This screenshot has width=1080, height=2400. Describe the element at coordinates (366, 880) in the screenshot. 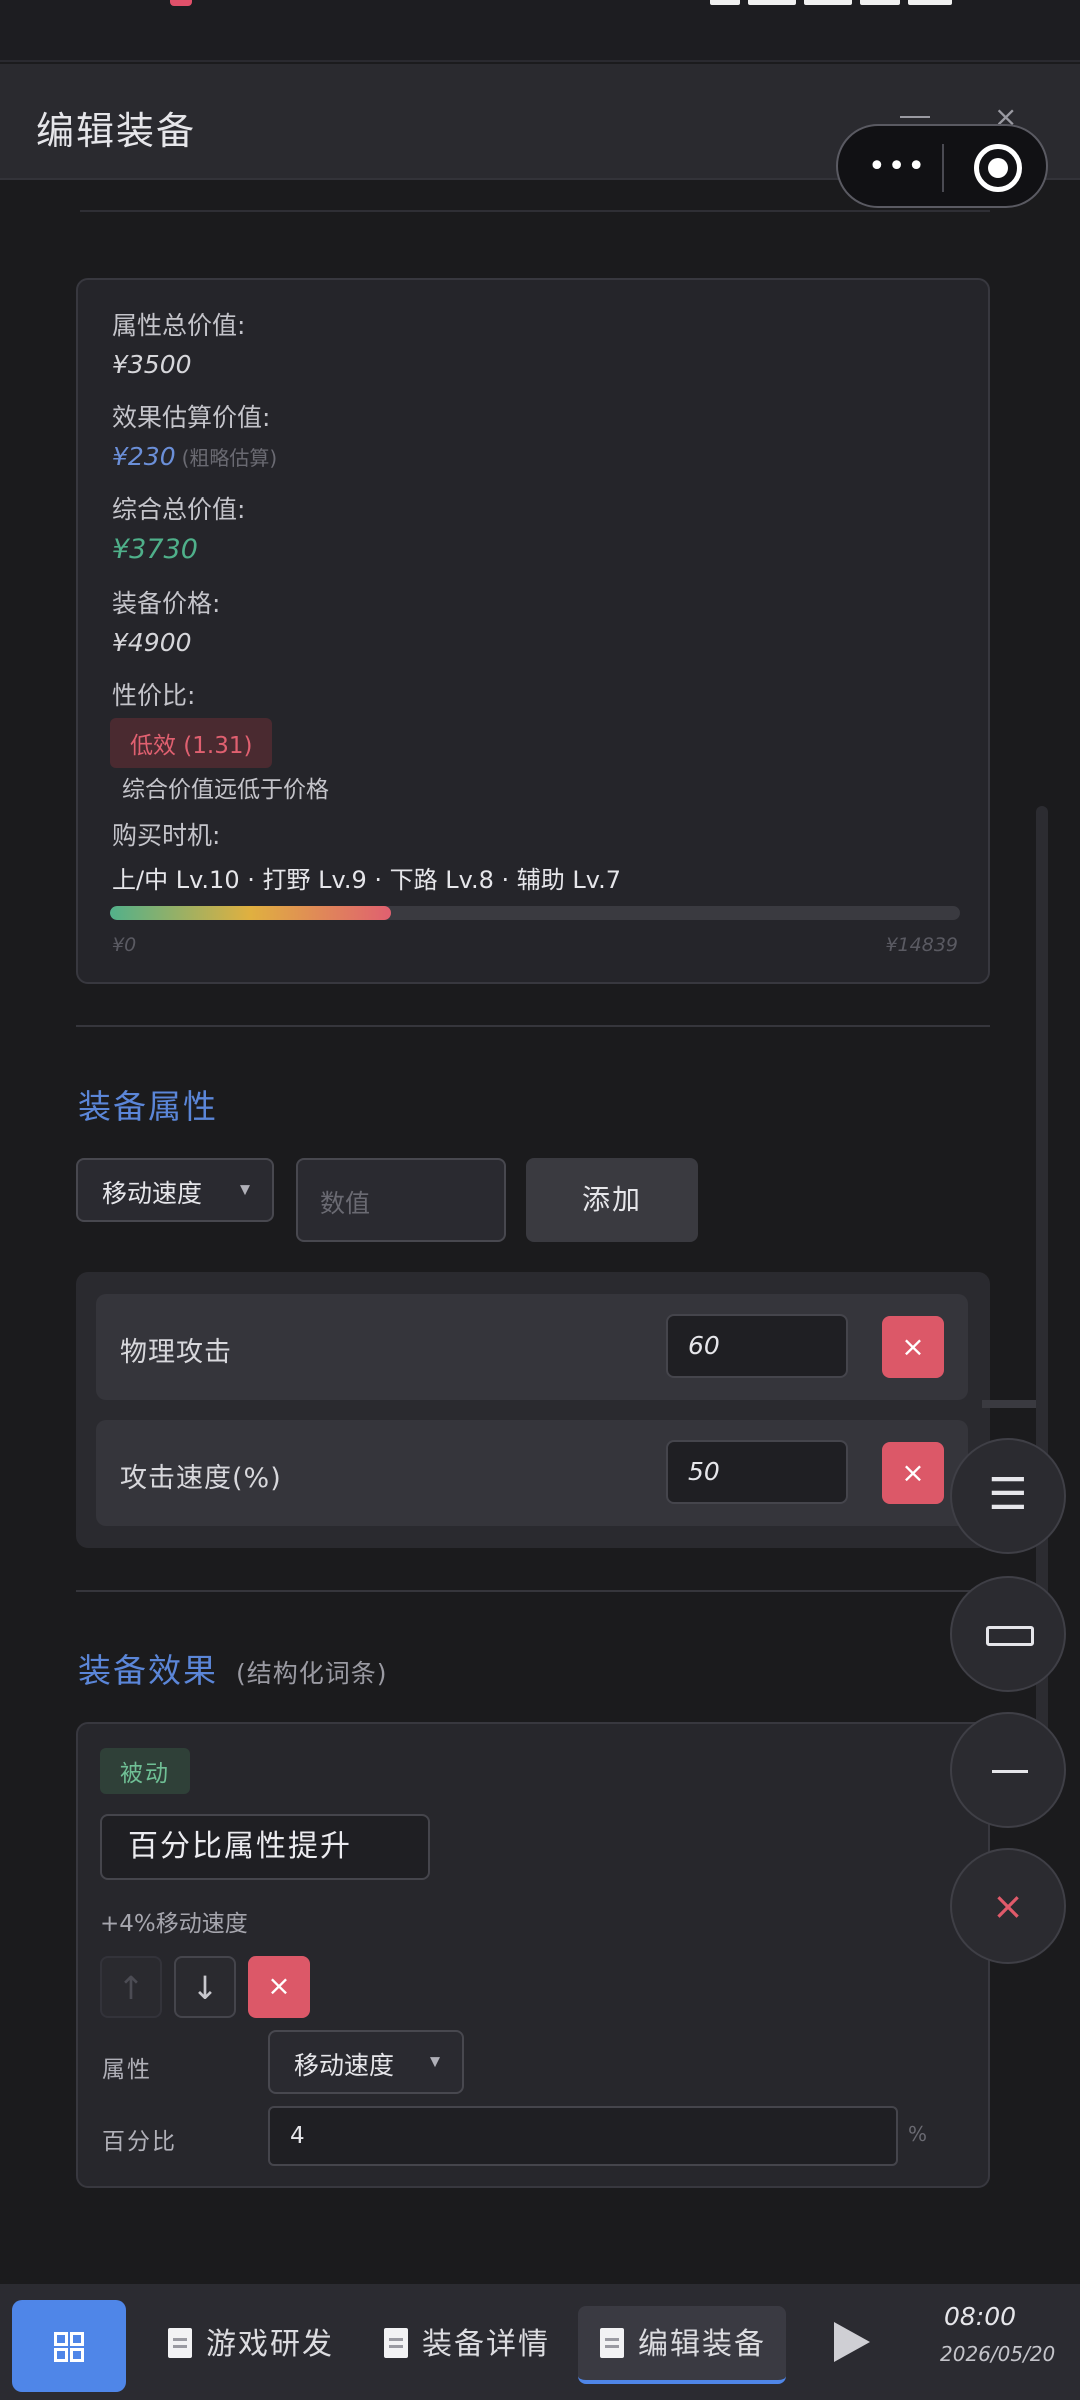

I see `timing-value: 上/中 Lv.10 · 打野 Lv.9 · 下路 Lv.8 · 辅助 Lv.7` at that location.